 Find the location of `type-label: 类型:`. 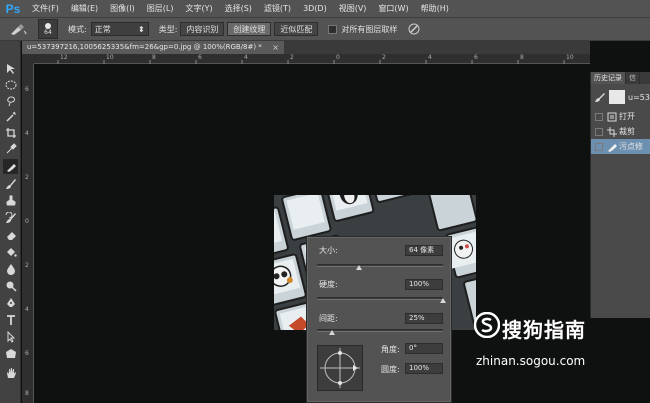

type-label: 类型: is located at coordinates (168, 29).